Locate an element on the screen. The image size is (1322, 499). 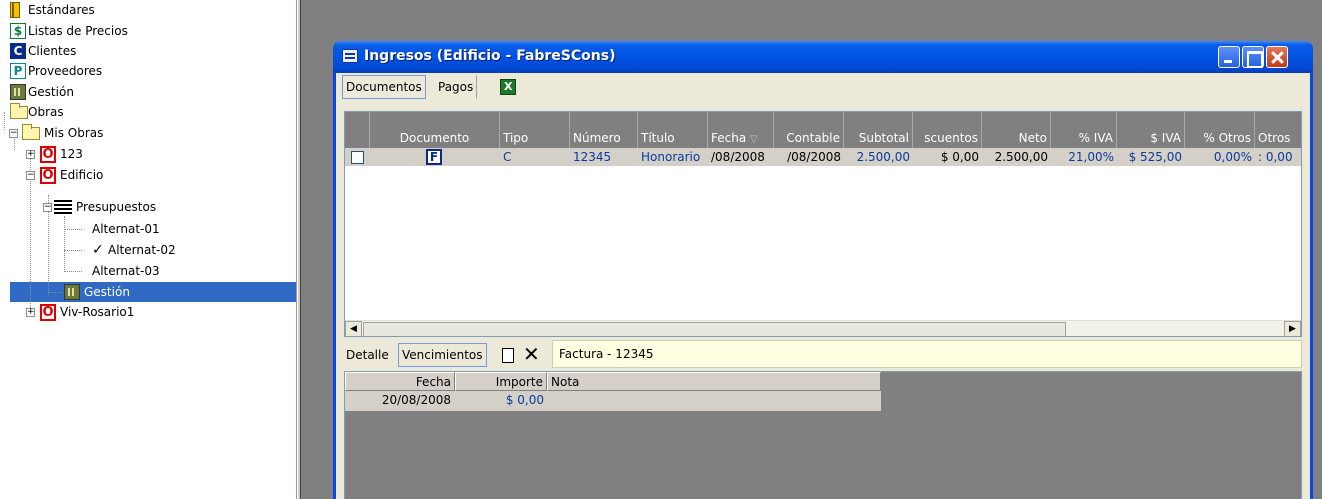
tree-item-alternat-03: Alternat-03 is located at coordinates (145, 271).